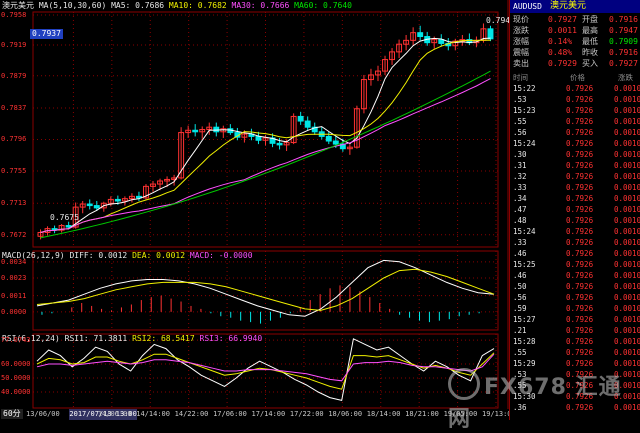  Describe the element at coordinates (306, 414) in the screenshot. I see `x-axis-label: 17/22:00` at that location.